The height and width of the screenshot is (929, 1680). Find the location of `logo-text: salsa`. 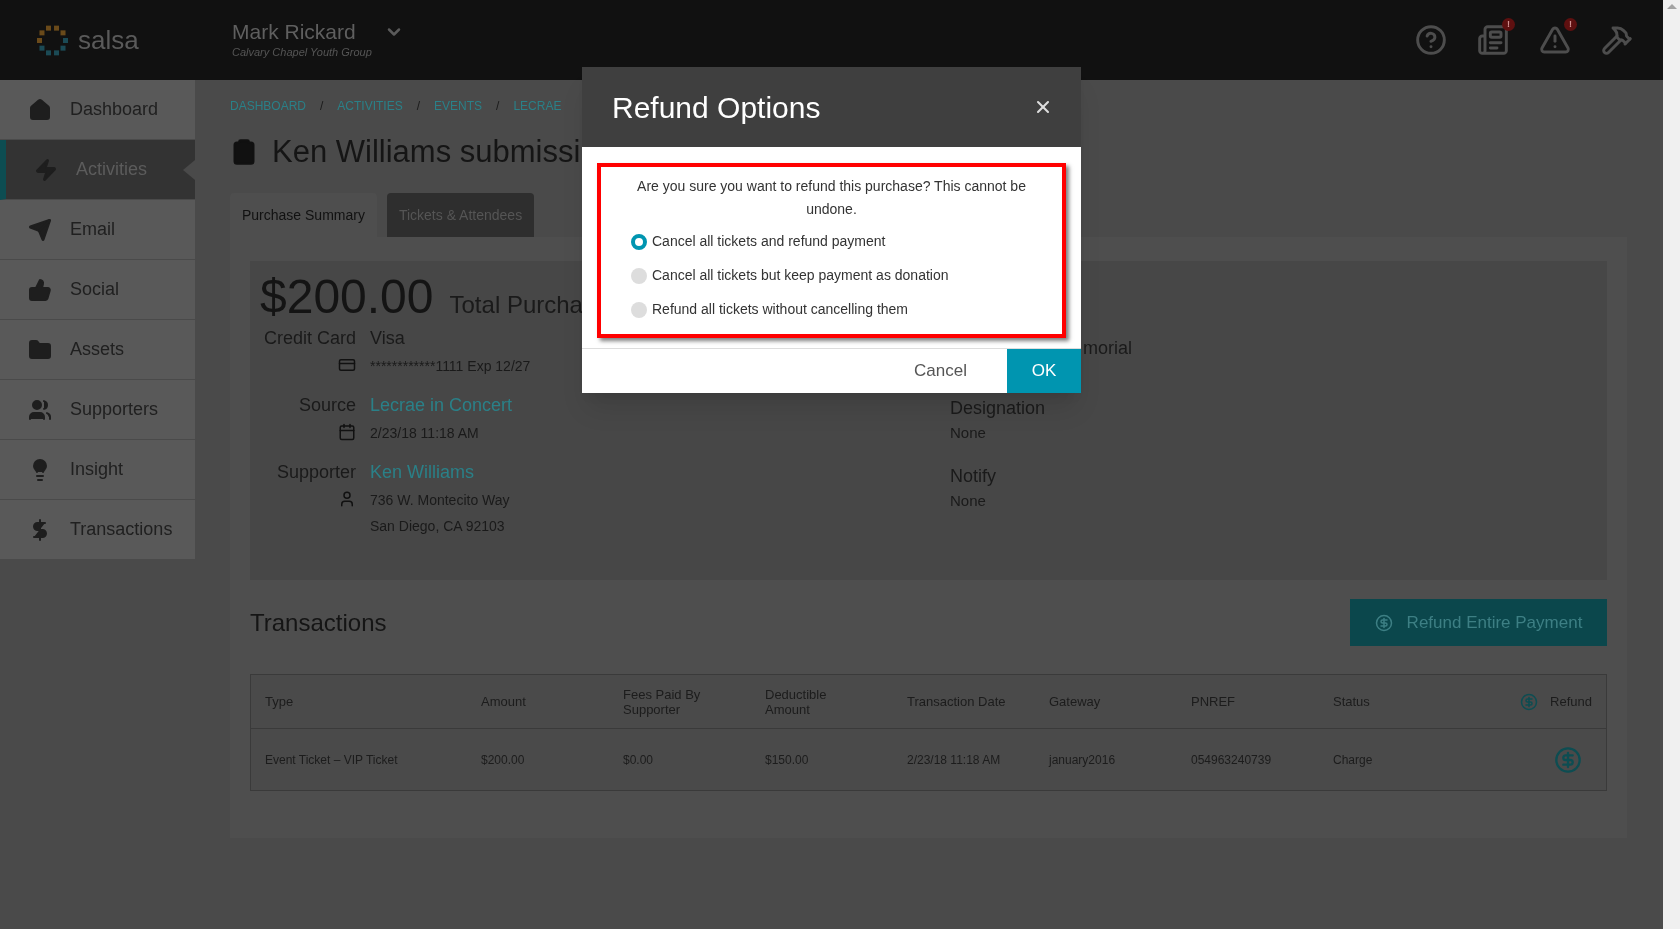

logo-text: salsa is located at coordinates (108, 40).